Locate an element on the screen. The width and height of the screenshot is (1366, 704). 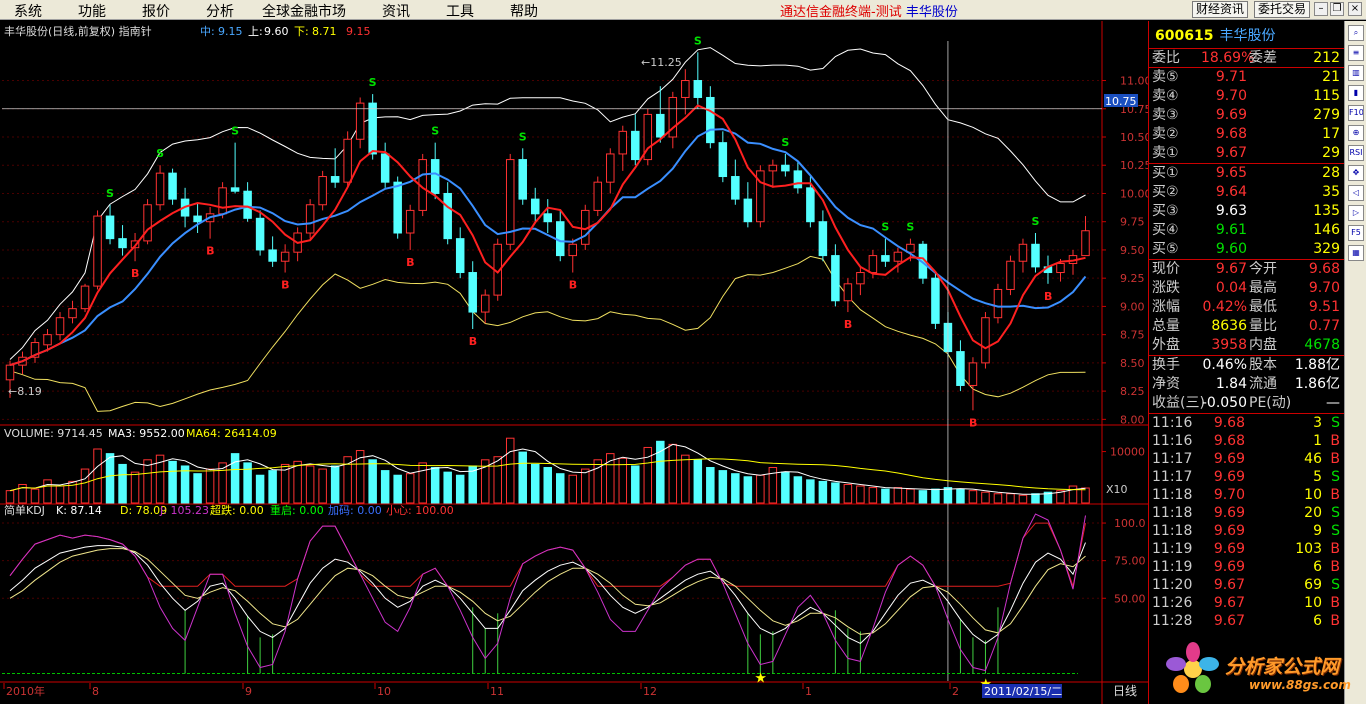
stat-row: 收益(三) -0.050 PE(动) — is located at coordinates (1246, 403).